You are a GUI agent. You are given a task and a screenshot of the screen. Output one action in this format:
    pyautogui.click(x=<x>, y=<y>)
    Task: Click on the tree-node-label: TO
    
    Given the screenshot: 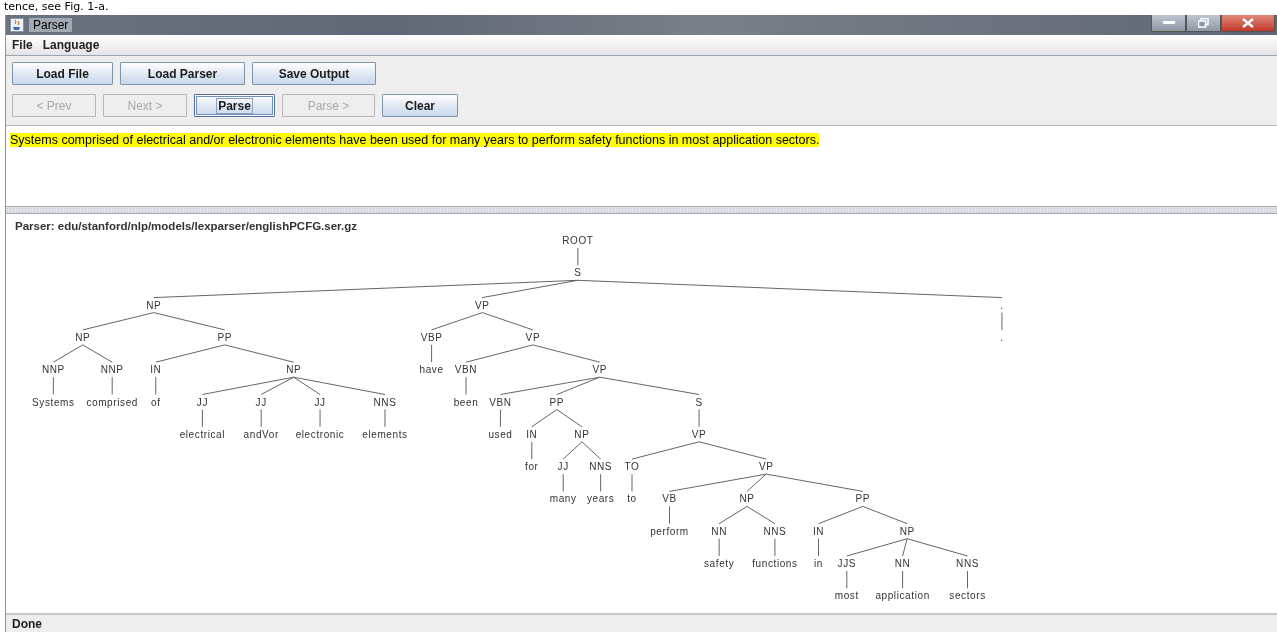 What is the action you would take?
    pyautogui.click(x=632, y=467)
    